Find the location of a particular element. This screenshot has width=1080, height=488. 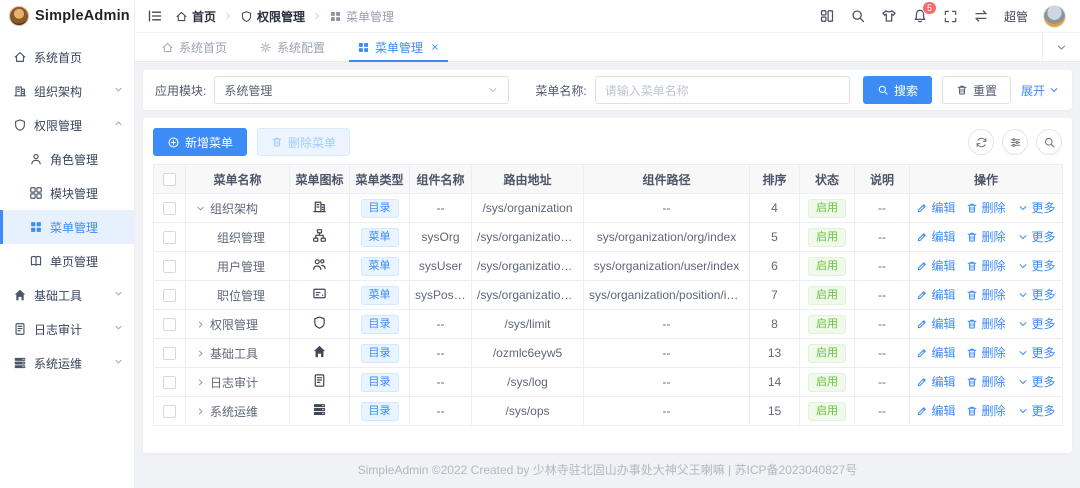

description: -- is located at coordinates (882, 208).